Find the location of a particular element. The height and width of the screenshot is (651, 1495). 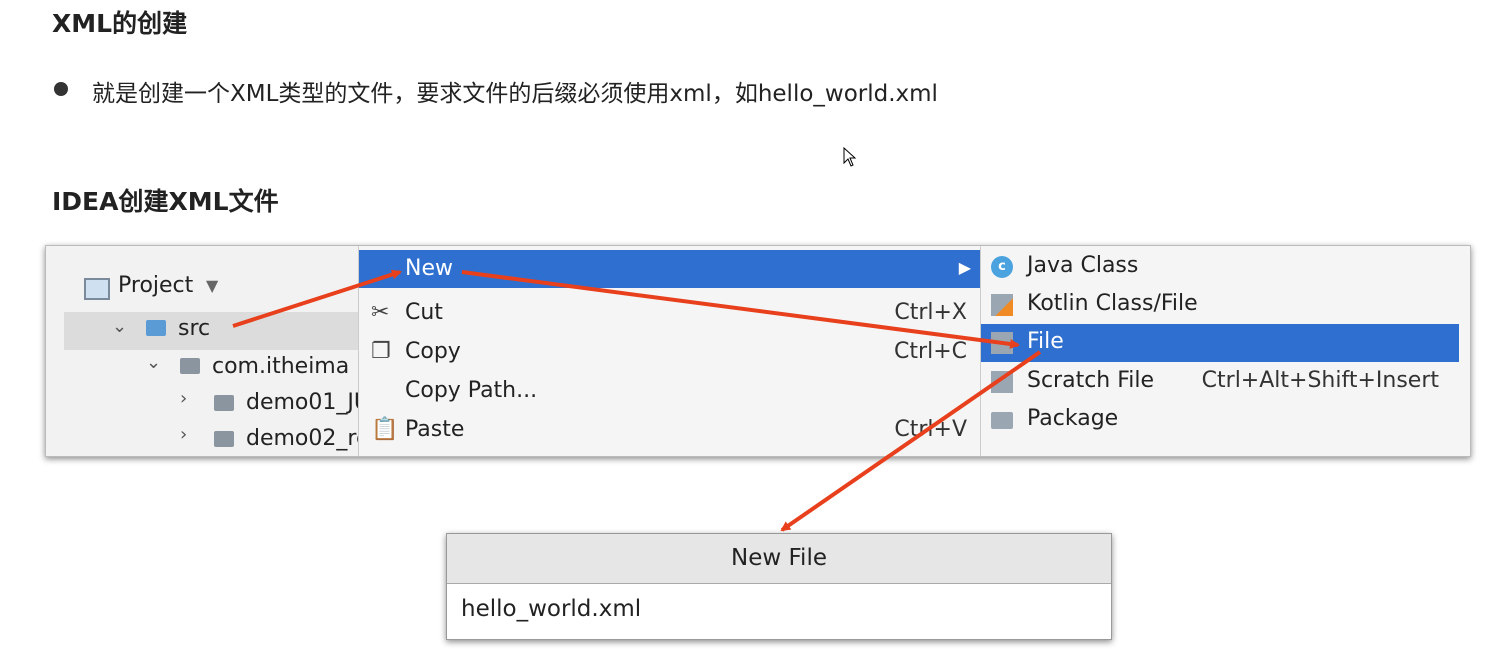

arrow-file-to-dialog is located at coordinates (911, 441).